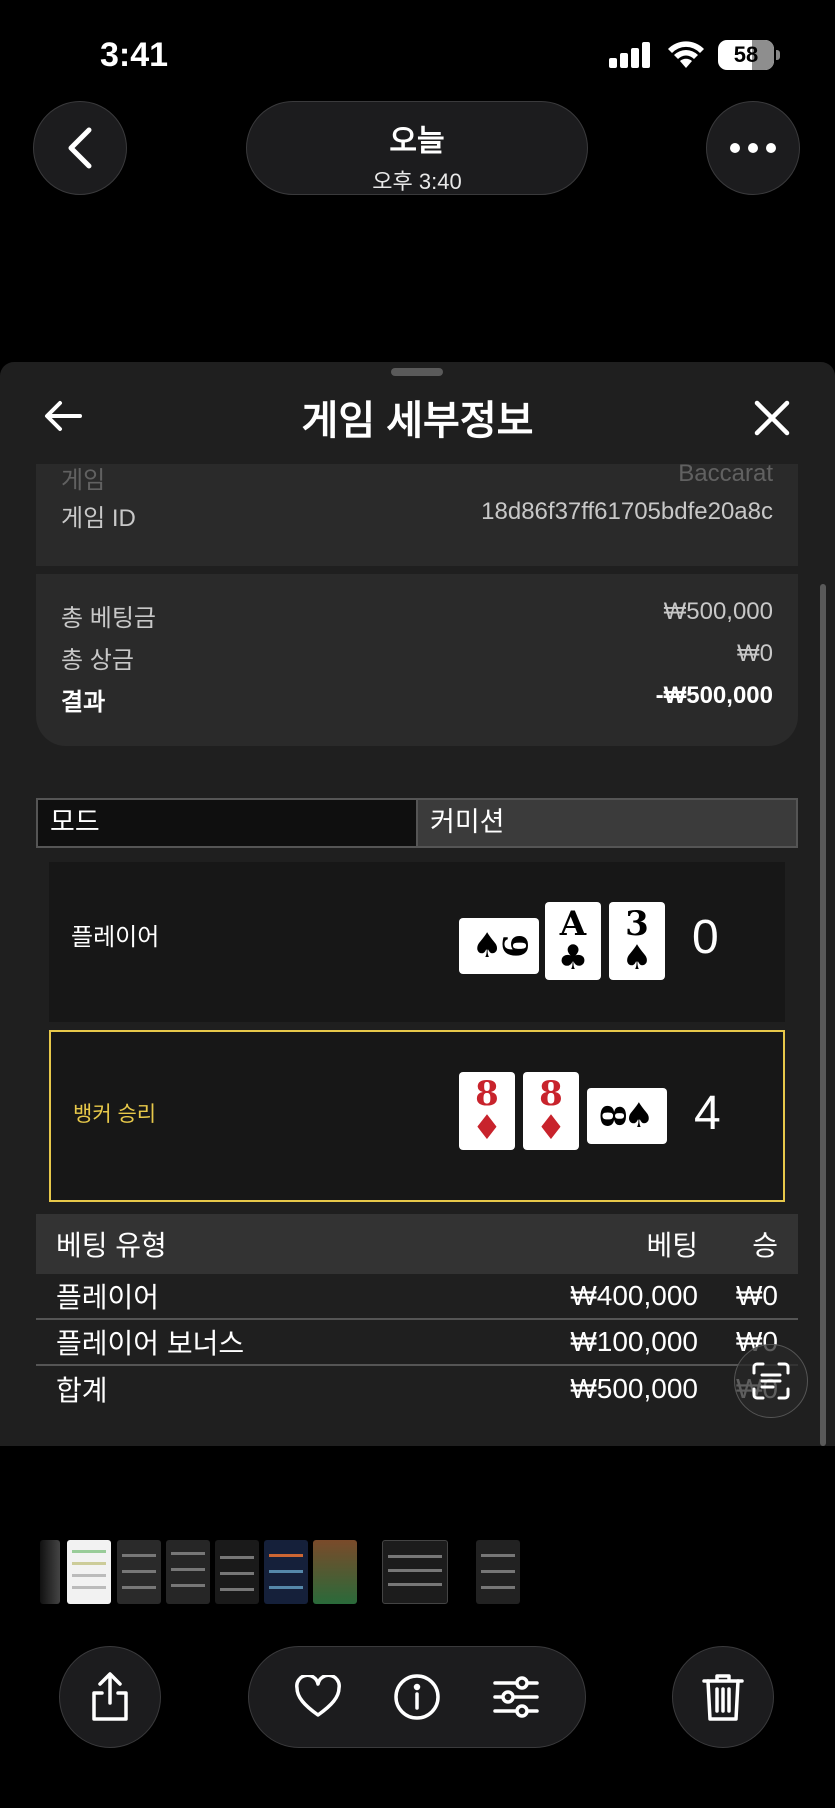 The height and width of the screenshot is (1808, 835). I want to click on live-text-button, so click(771, 1381).